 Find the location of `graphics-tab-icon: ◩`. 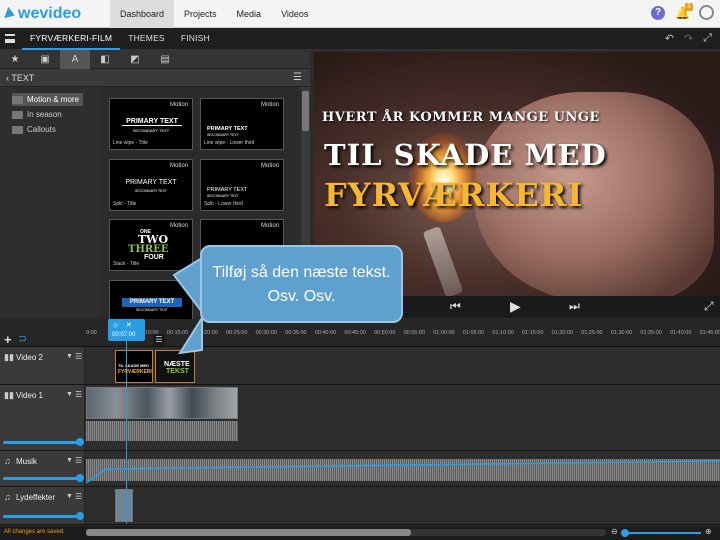

graphics-tab-icon: ◩ is located at coordinates (135, 59).